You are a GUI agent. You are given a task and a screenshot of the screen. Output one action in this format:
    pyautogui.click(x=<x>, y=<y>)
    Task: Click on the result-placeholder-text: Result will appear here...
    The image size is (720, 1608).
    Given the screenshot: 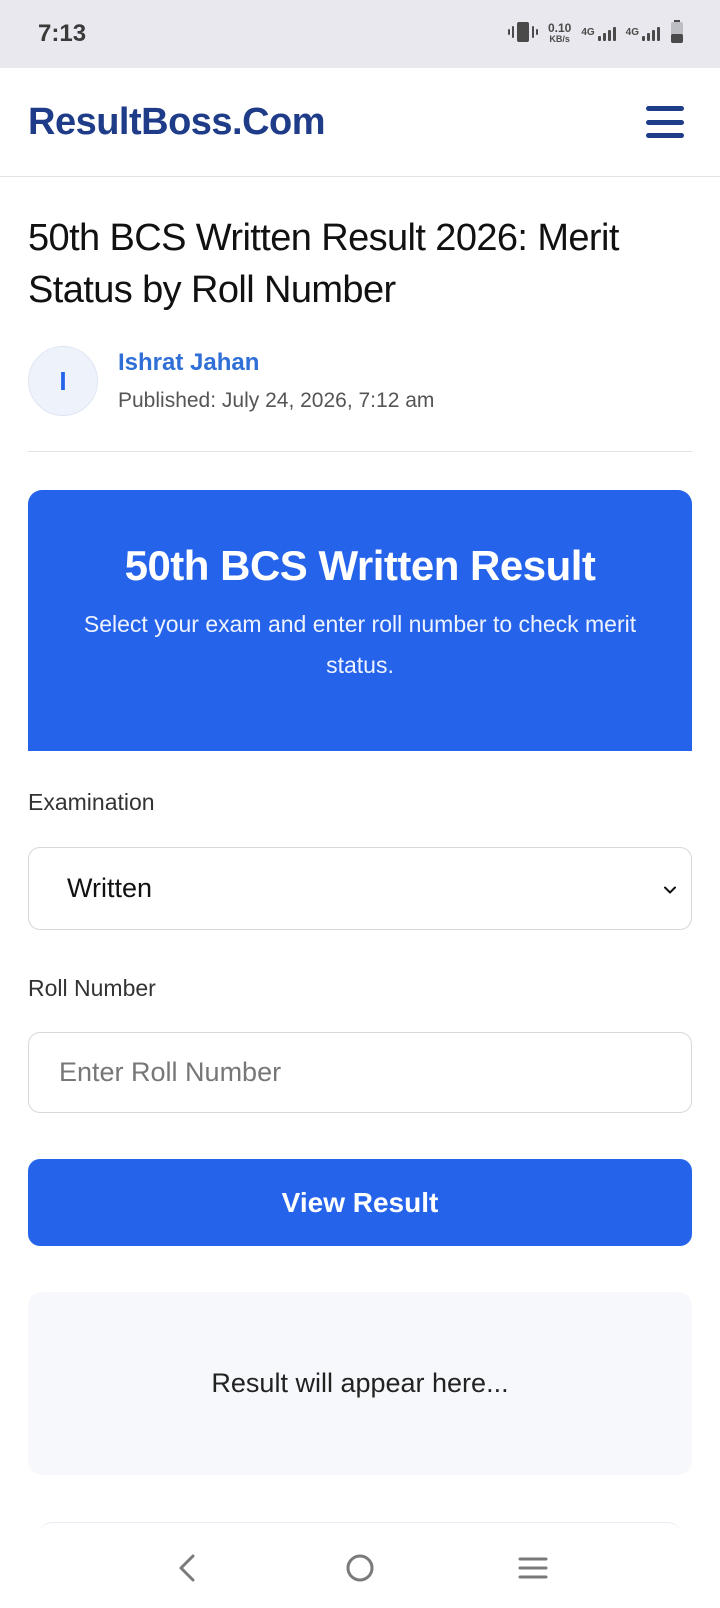 What is the action you would take?
    pyautogui.click(x=360, y=1383)
    